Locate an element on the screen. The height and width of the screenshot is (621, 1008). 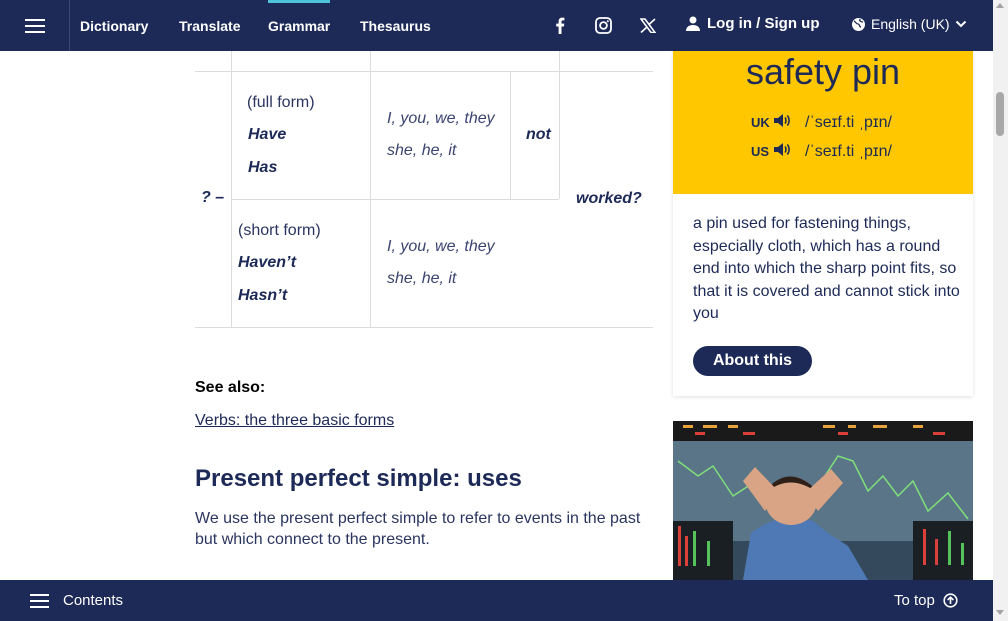
uk-label: UK is located at coordinates (760, 122).